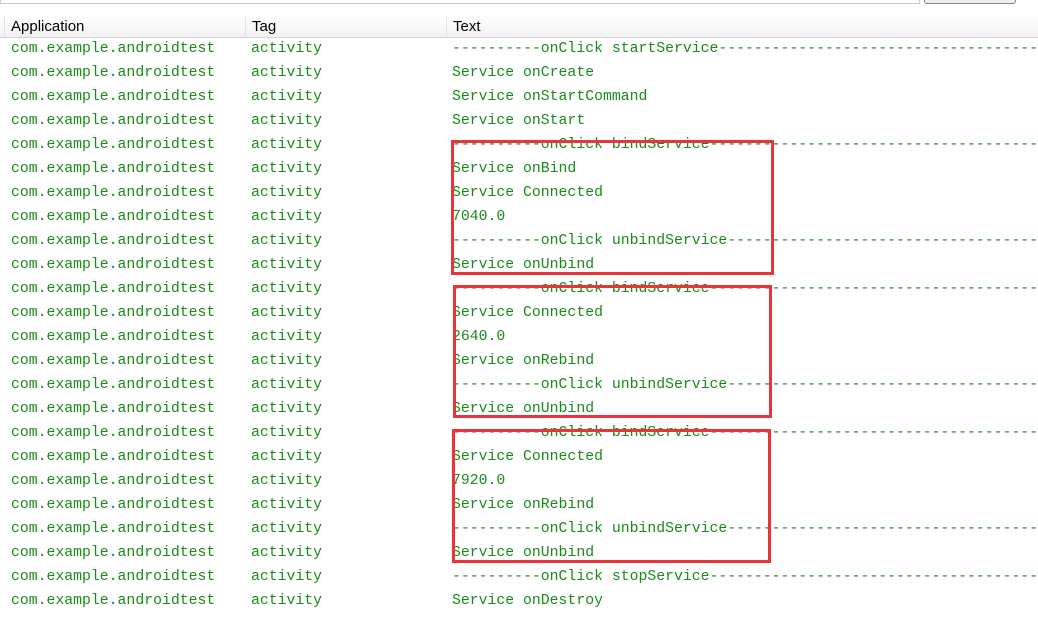 This screenshot has width=1038, height=627. Describe the element at coordinates (345, 27) in the screenshot. I see `column-header-tag: Tag` at that location.